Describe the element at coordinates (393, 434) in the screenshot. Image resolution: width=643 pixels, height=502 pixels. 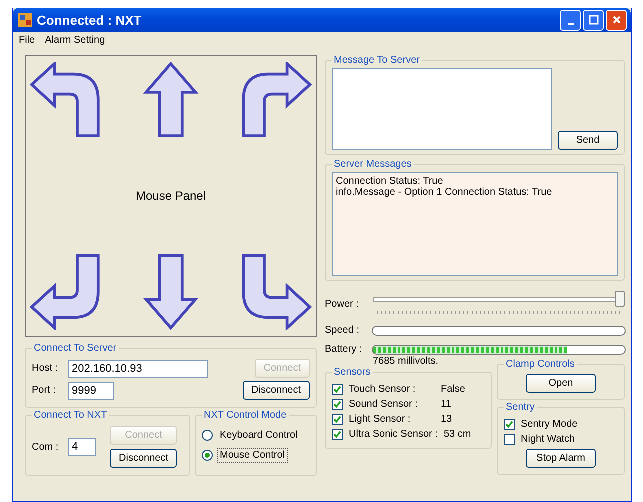
I see `sensor-label: Ultra Sonic Sensor :` at that location.